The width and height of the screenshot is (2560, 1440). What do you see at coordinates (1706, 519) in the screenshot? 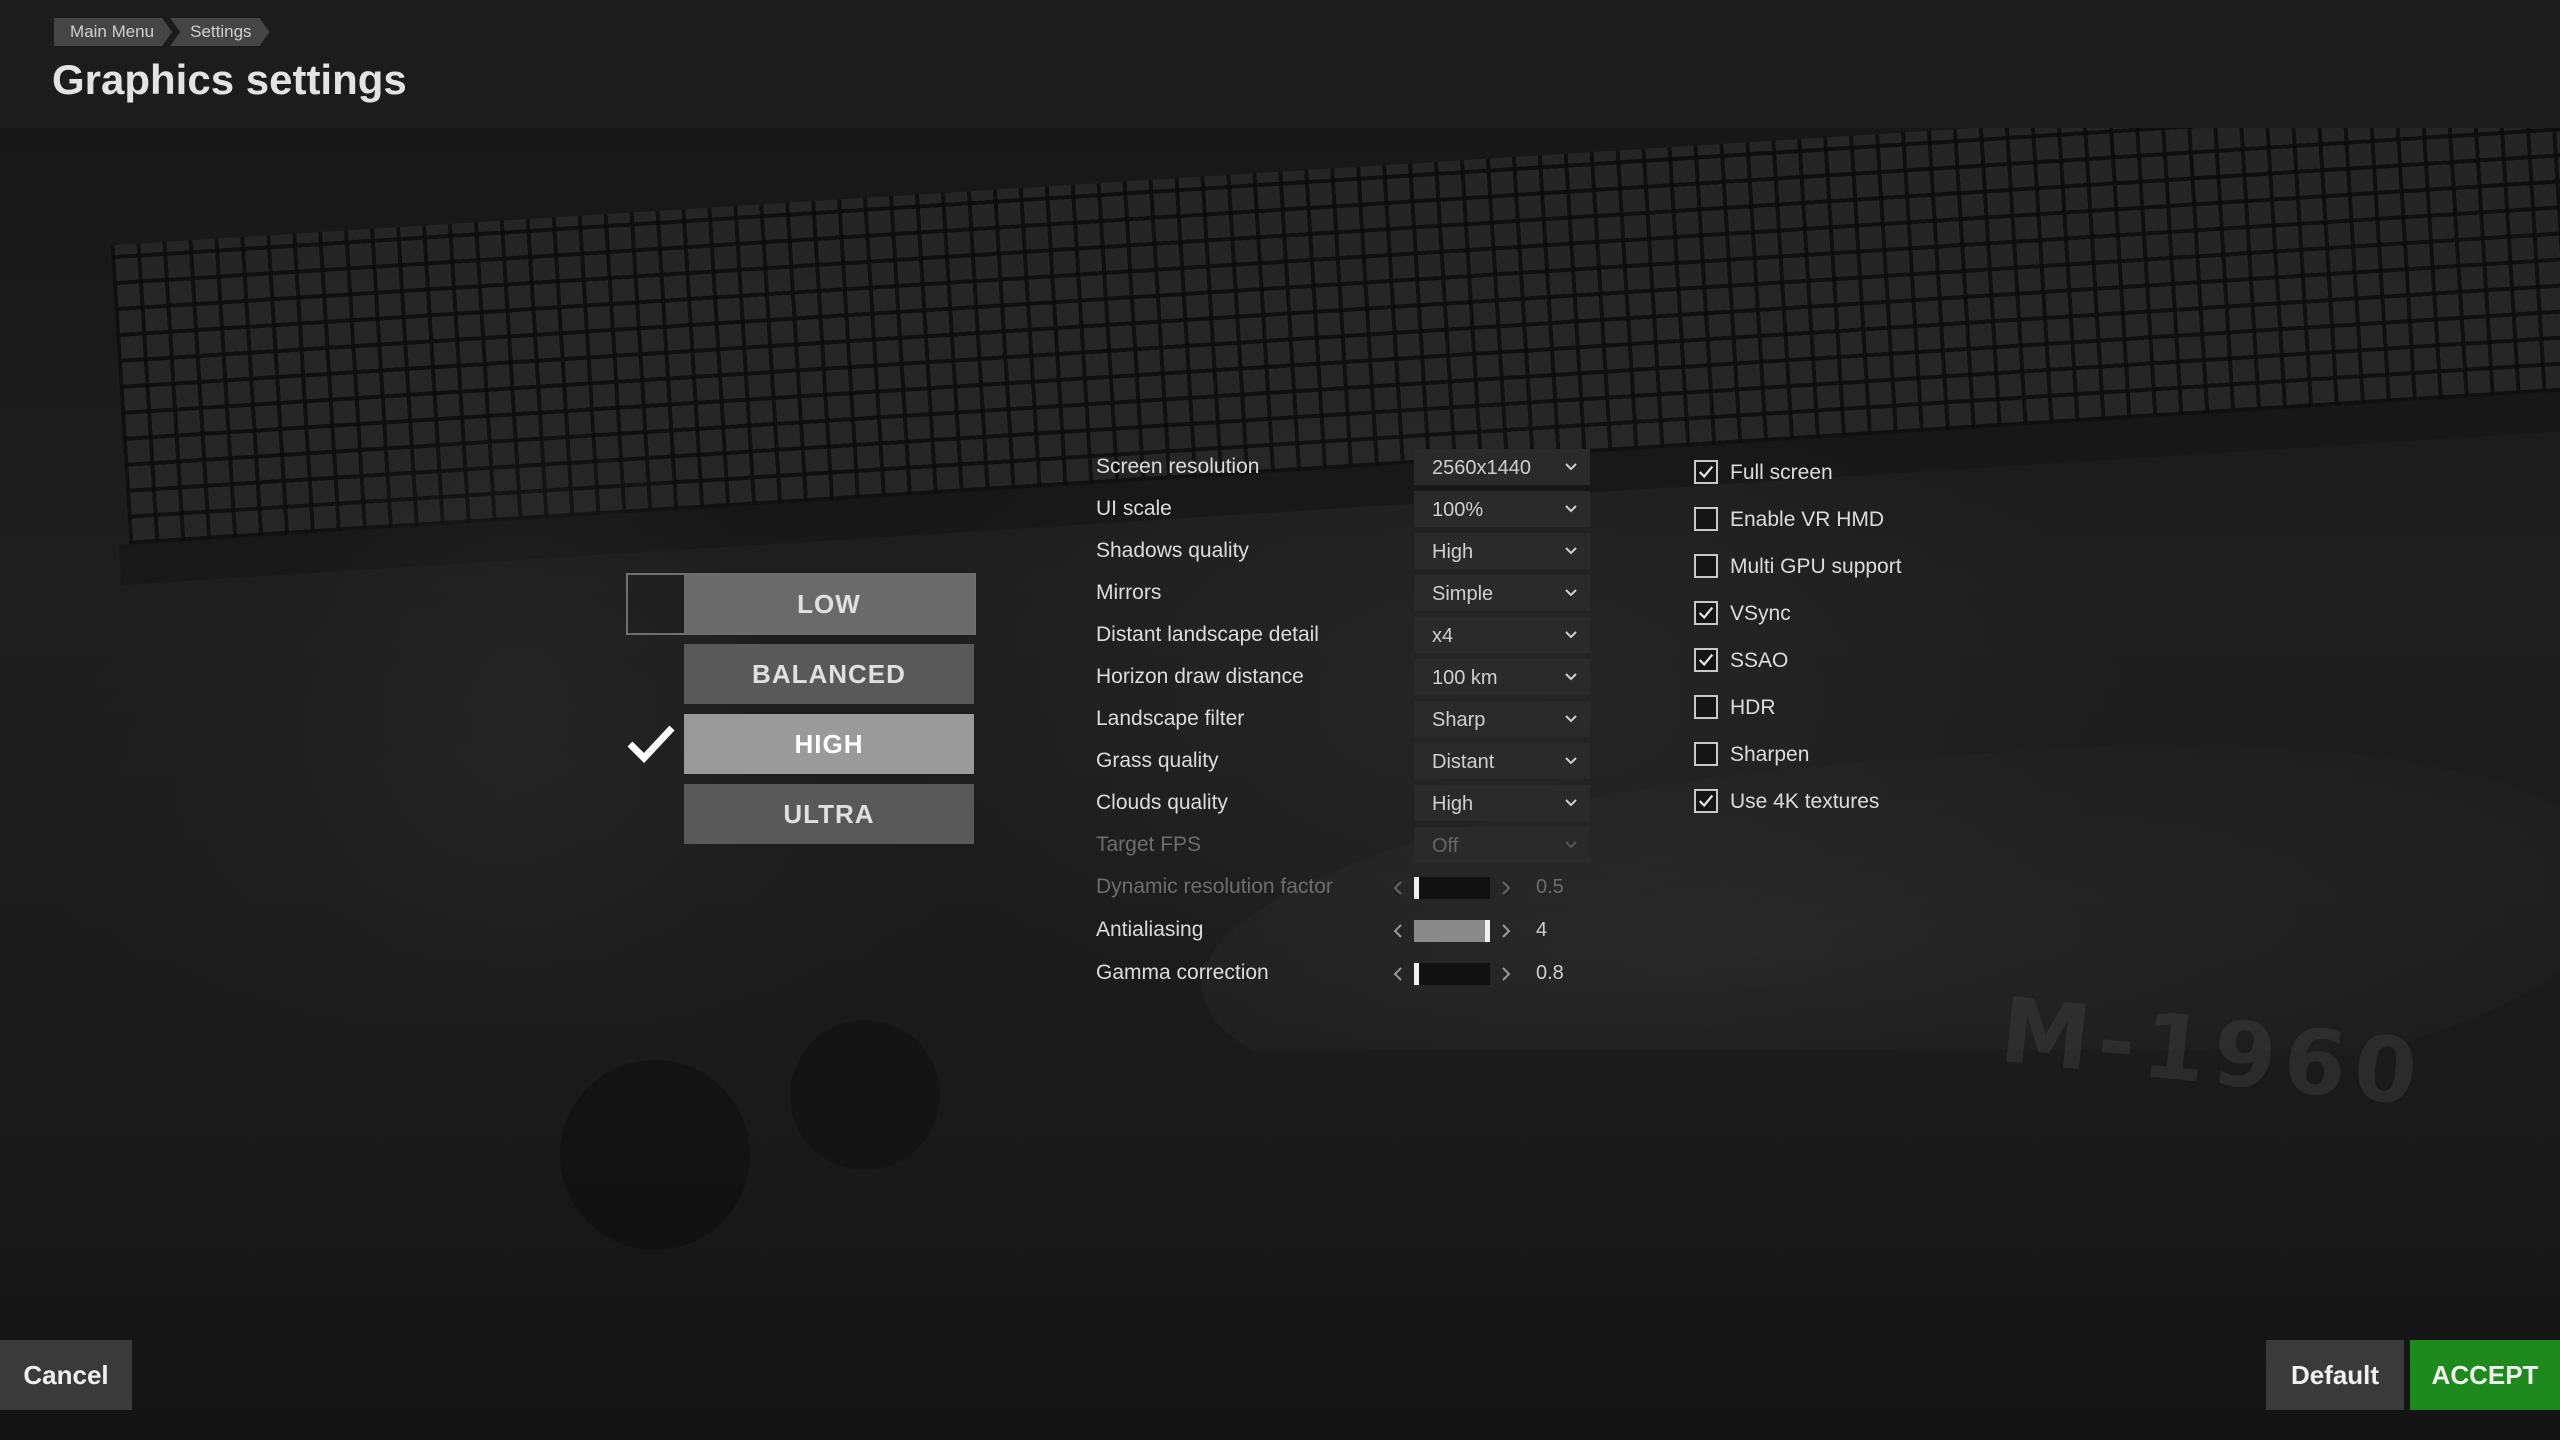
I see `enable-vr-hmd-checkbox` at bounding box center [1706, 519].